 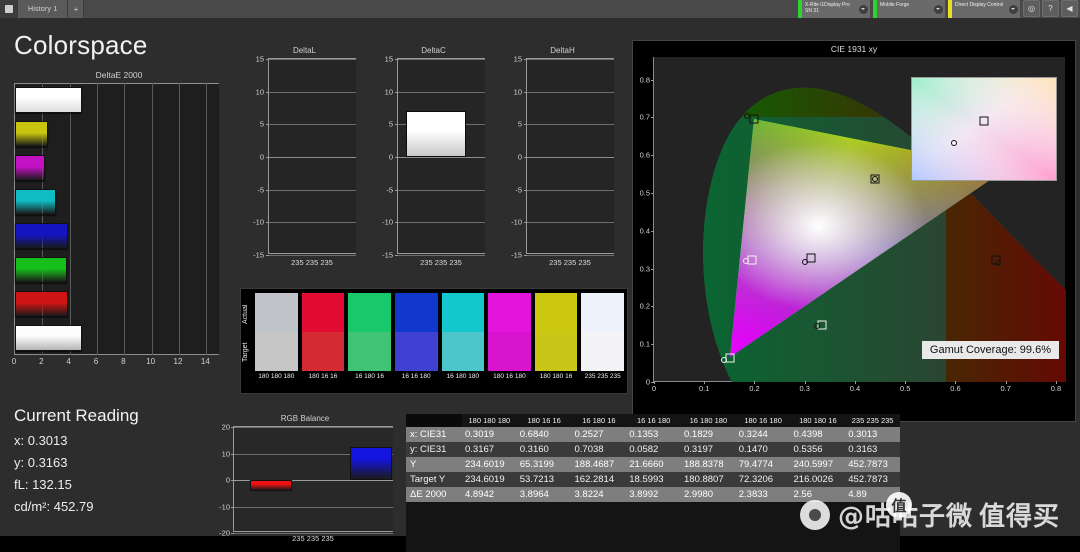 I want to click on cie-marker-white-actual, so click(x=805, y=262).